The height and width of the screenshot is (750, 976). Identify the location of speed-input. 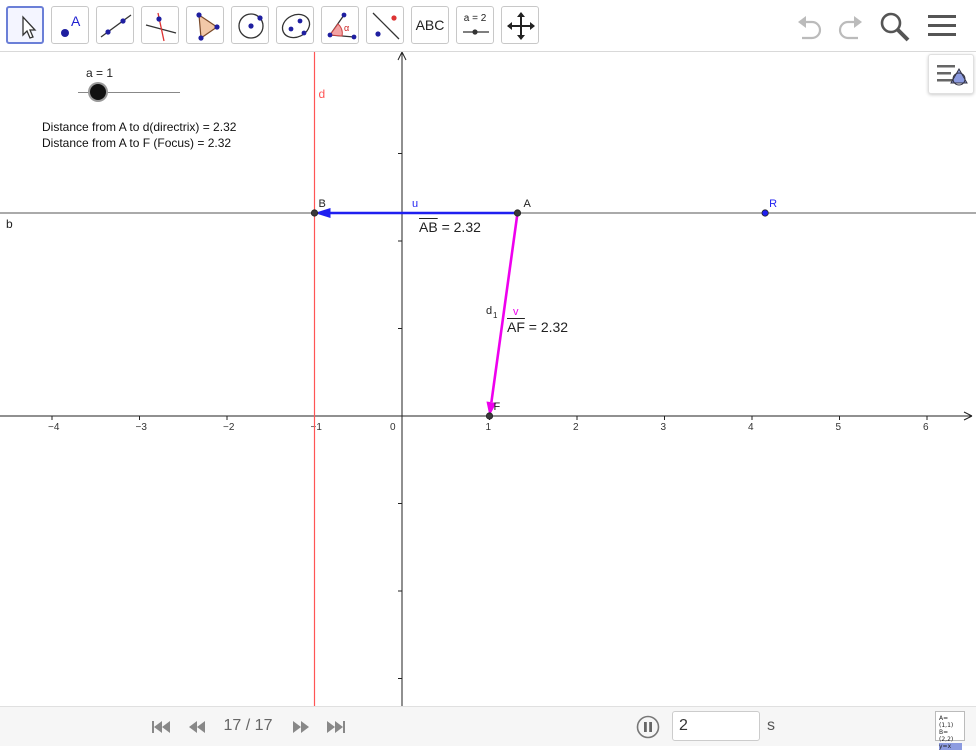
(716, 726).